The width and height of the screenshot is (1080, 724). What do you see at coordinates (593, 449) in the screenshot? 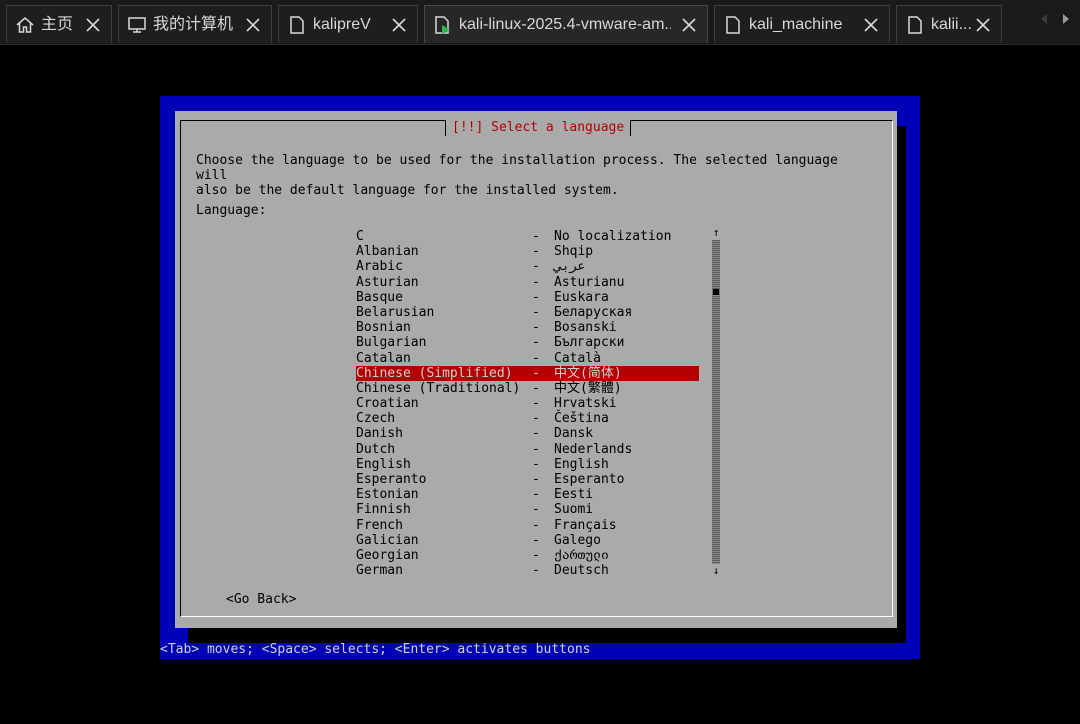
I see `language-native-name: Nederlands` at bounding box center [593, 449].